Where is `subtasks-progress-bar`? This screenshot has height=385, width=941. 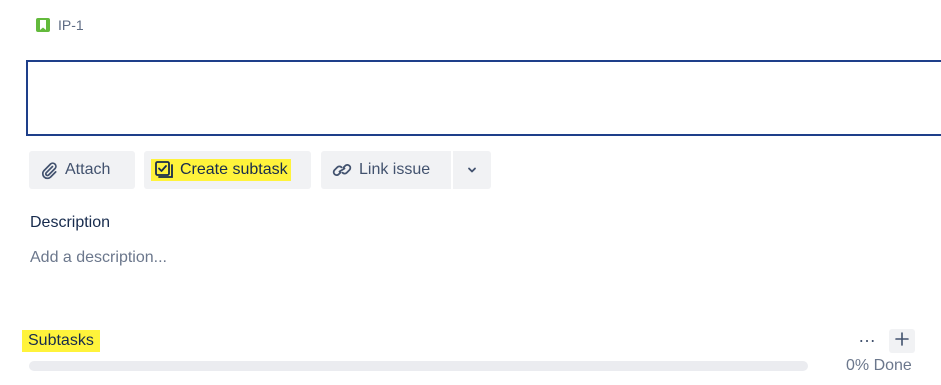
subtasks-progress-bar is located at coordinates (418, 366).